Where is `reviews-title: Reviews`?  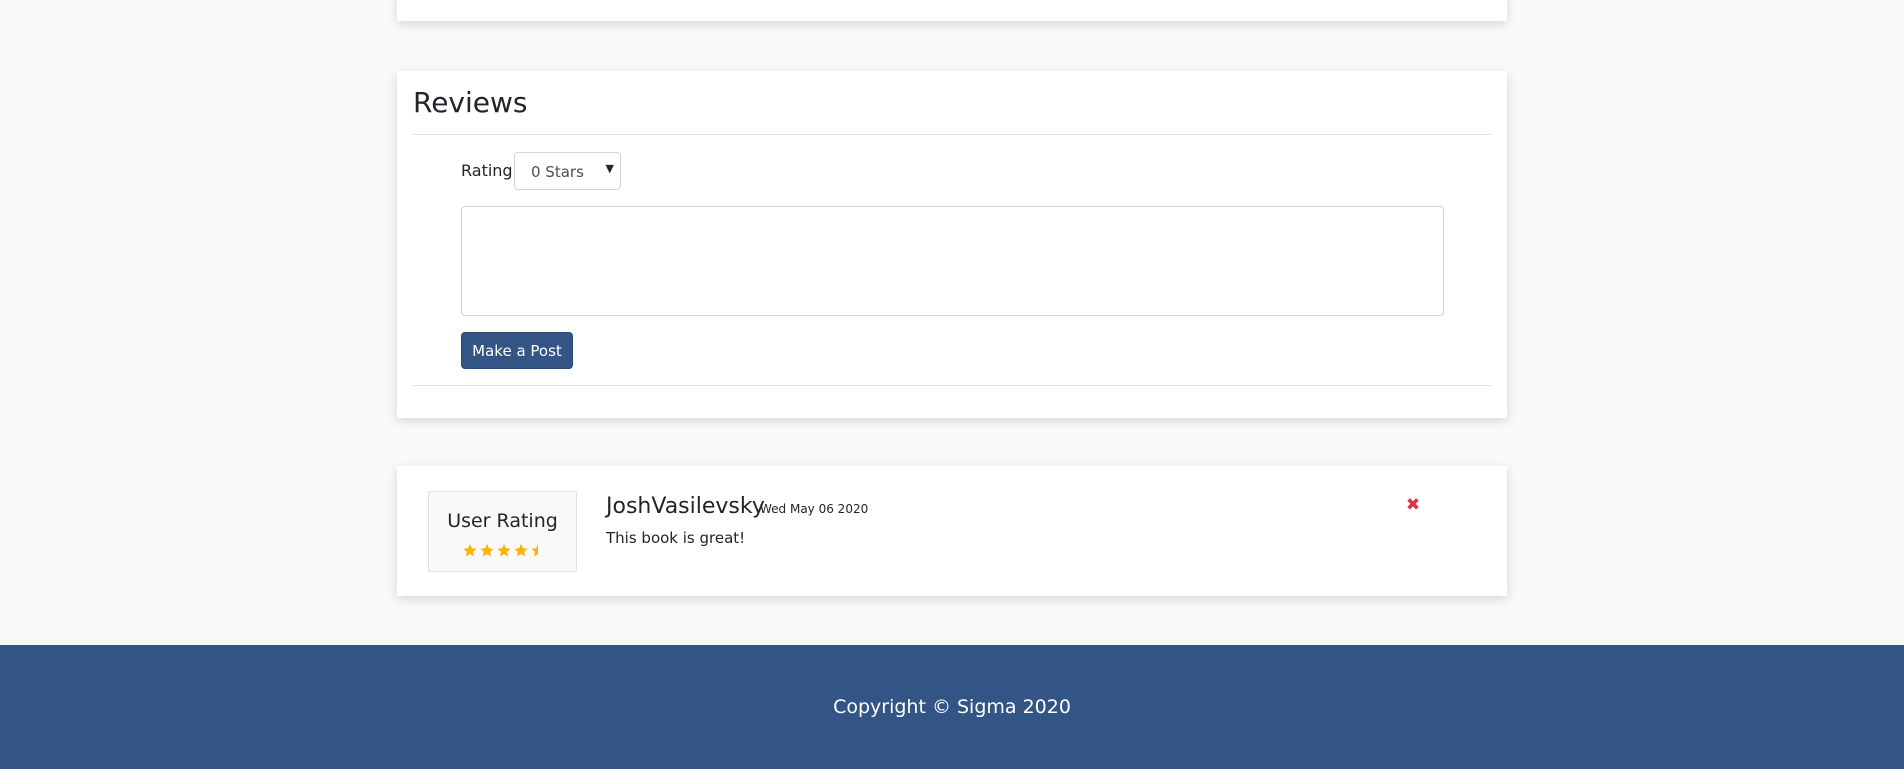
reviews-title: Reviews is located at coordinates (470, 102).